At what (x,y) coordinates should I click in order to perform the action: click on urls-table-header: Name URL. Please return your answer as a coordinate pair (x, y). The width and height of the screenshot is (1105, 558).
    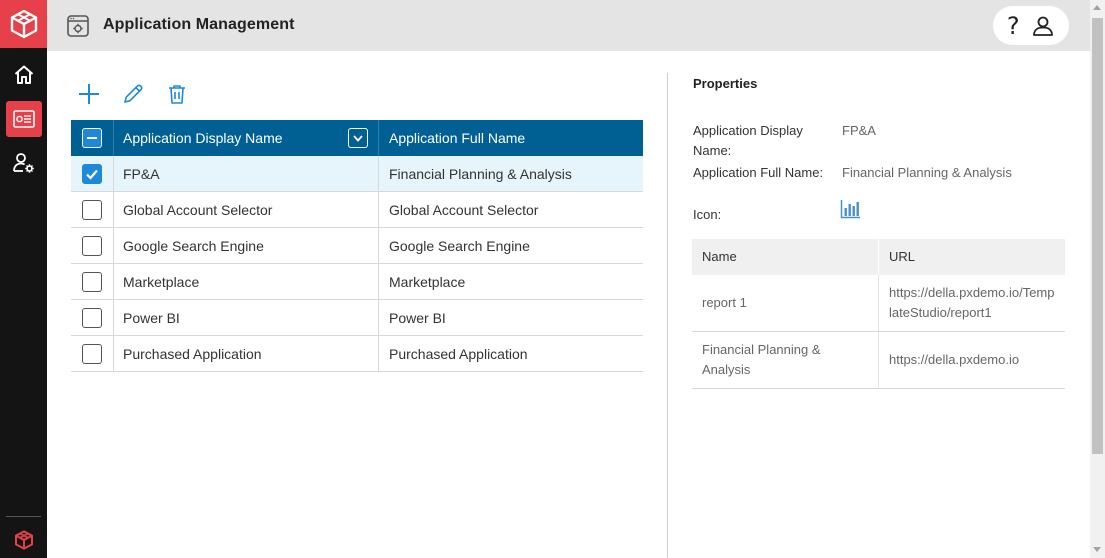
    Looking at the image, I should click on (878, 257).